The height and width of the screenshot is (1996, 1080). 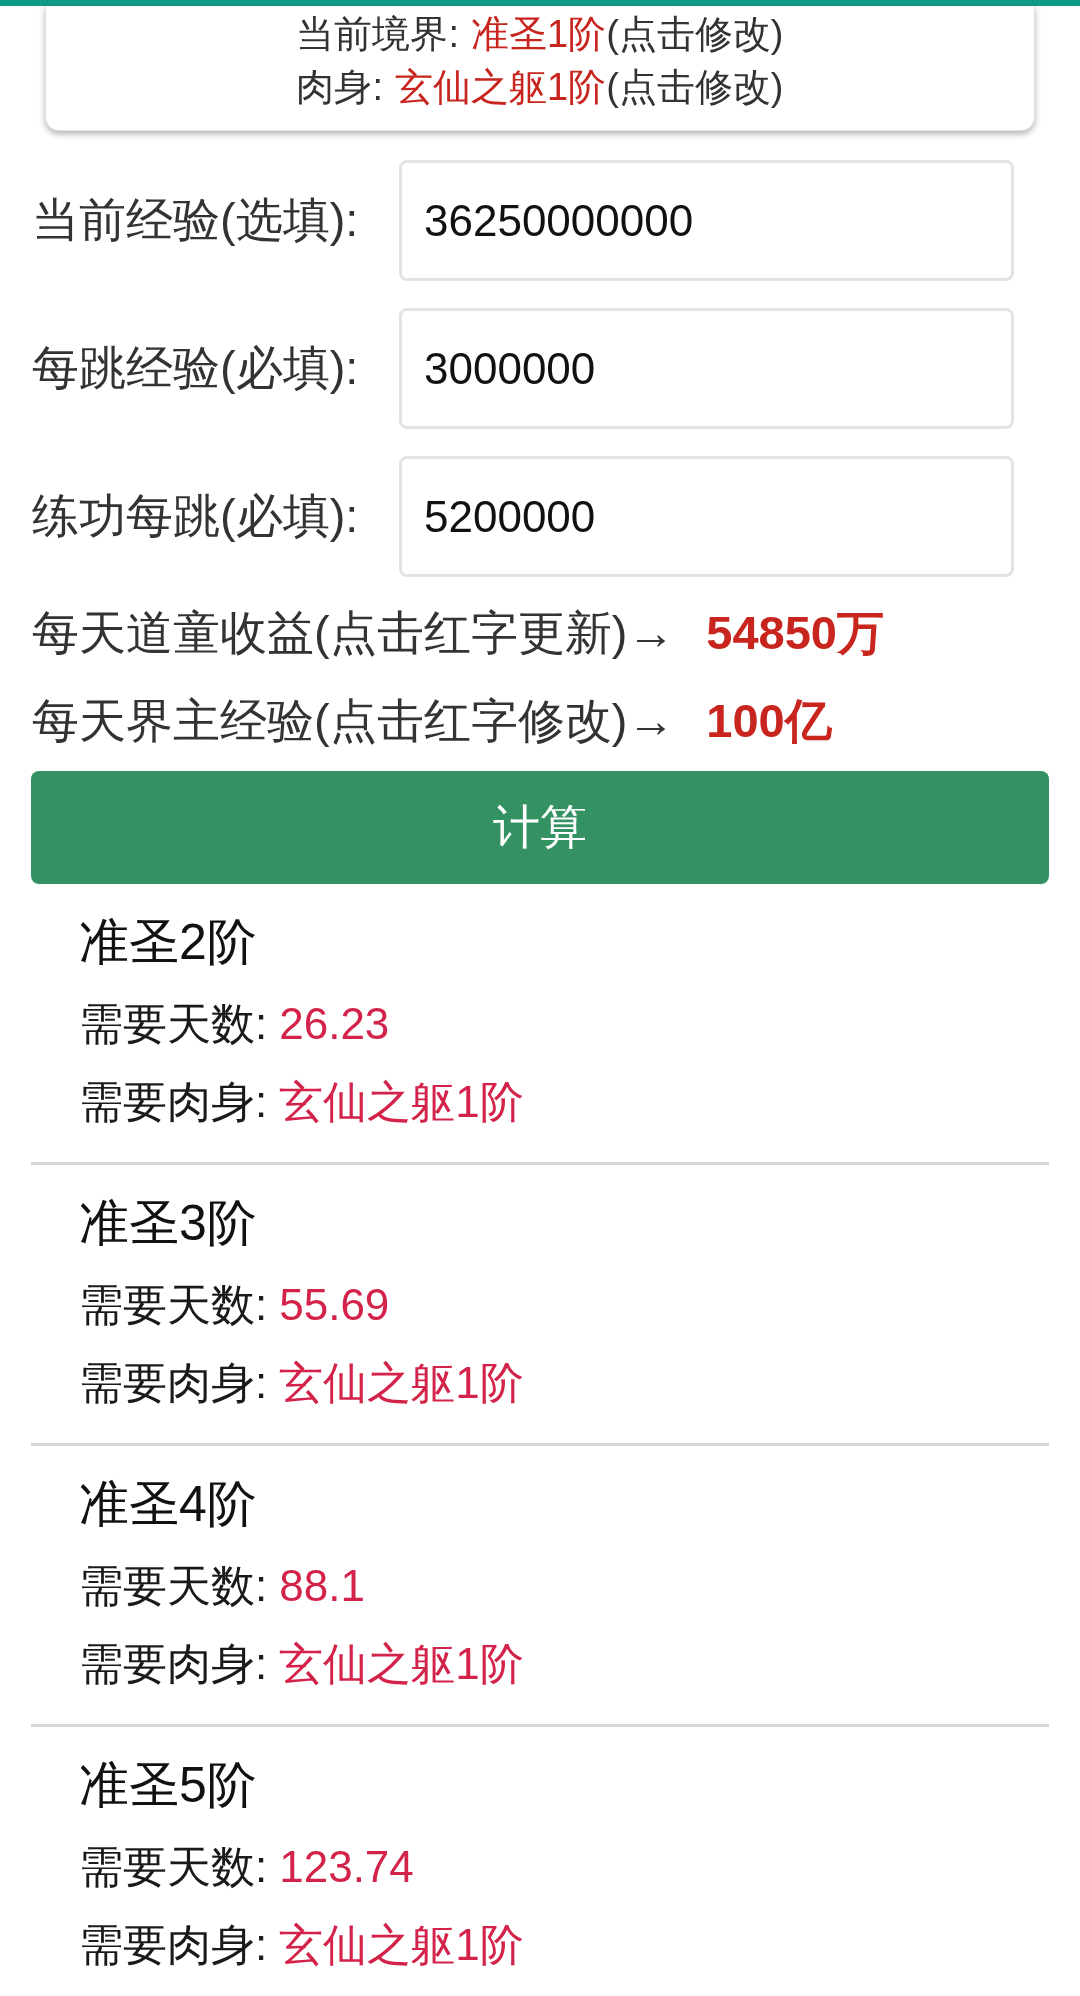 What do you see at coordinates (340, 87) in the screenshot?
I see `info-label: 肉身:` at bounding box center [340, 87].